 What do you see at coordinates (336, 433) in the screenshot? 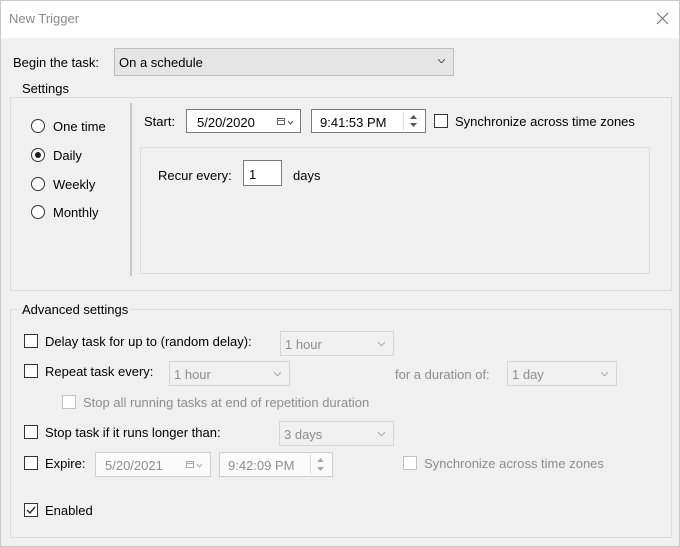
I see `stop-task-select: 3 days` at bounding box center [336, 433].